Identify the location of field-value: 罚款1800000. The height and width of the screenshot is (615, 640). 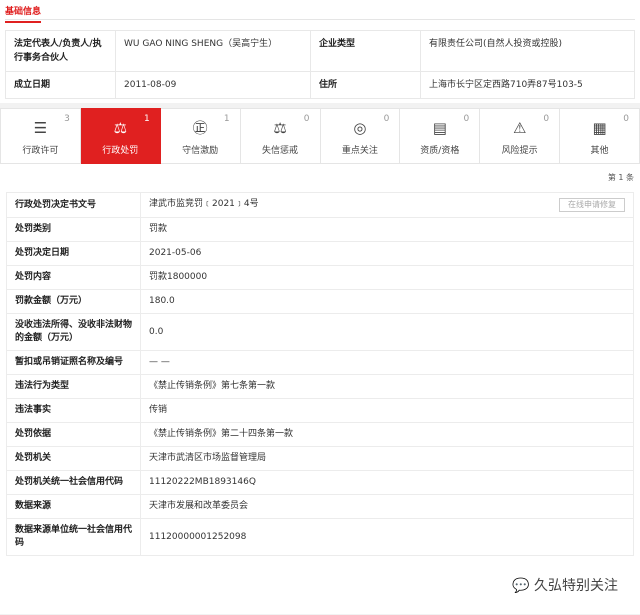
(387, 277).